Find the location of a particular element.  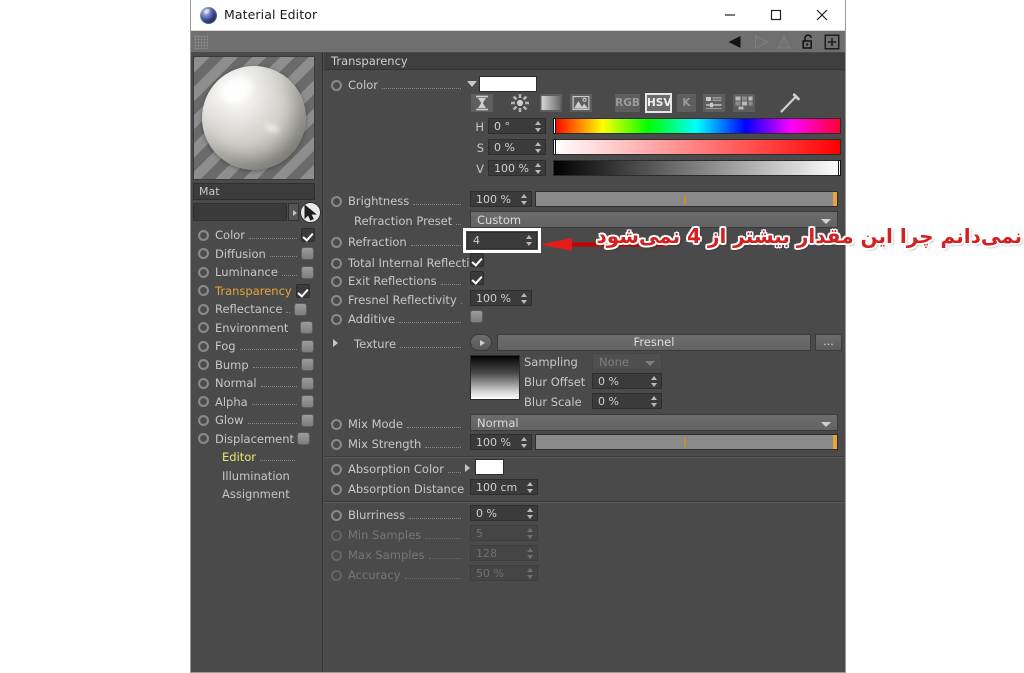

hue-handle is located at coordinates (554, 126).